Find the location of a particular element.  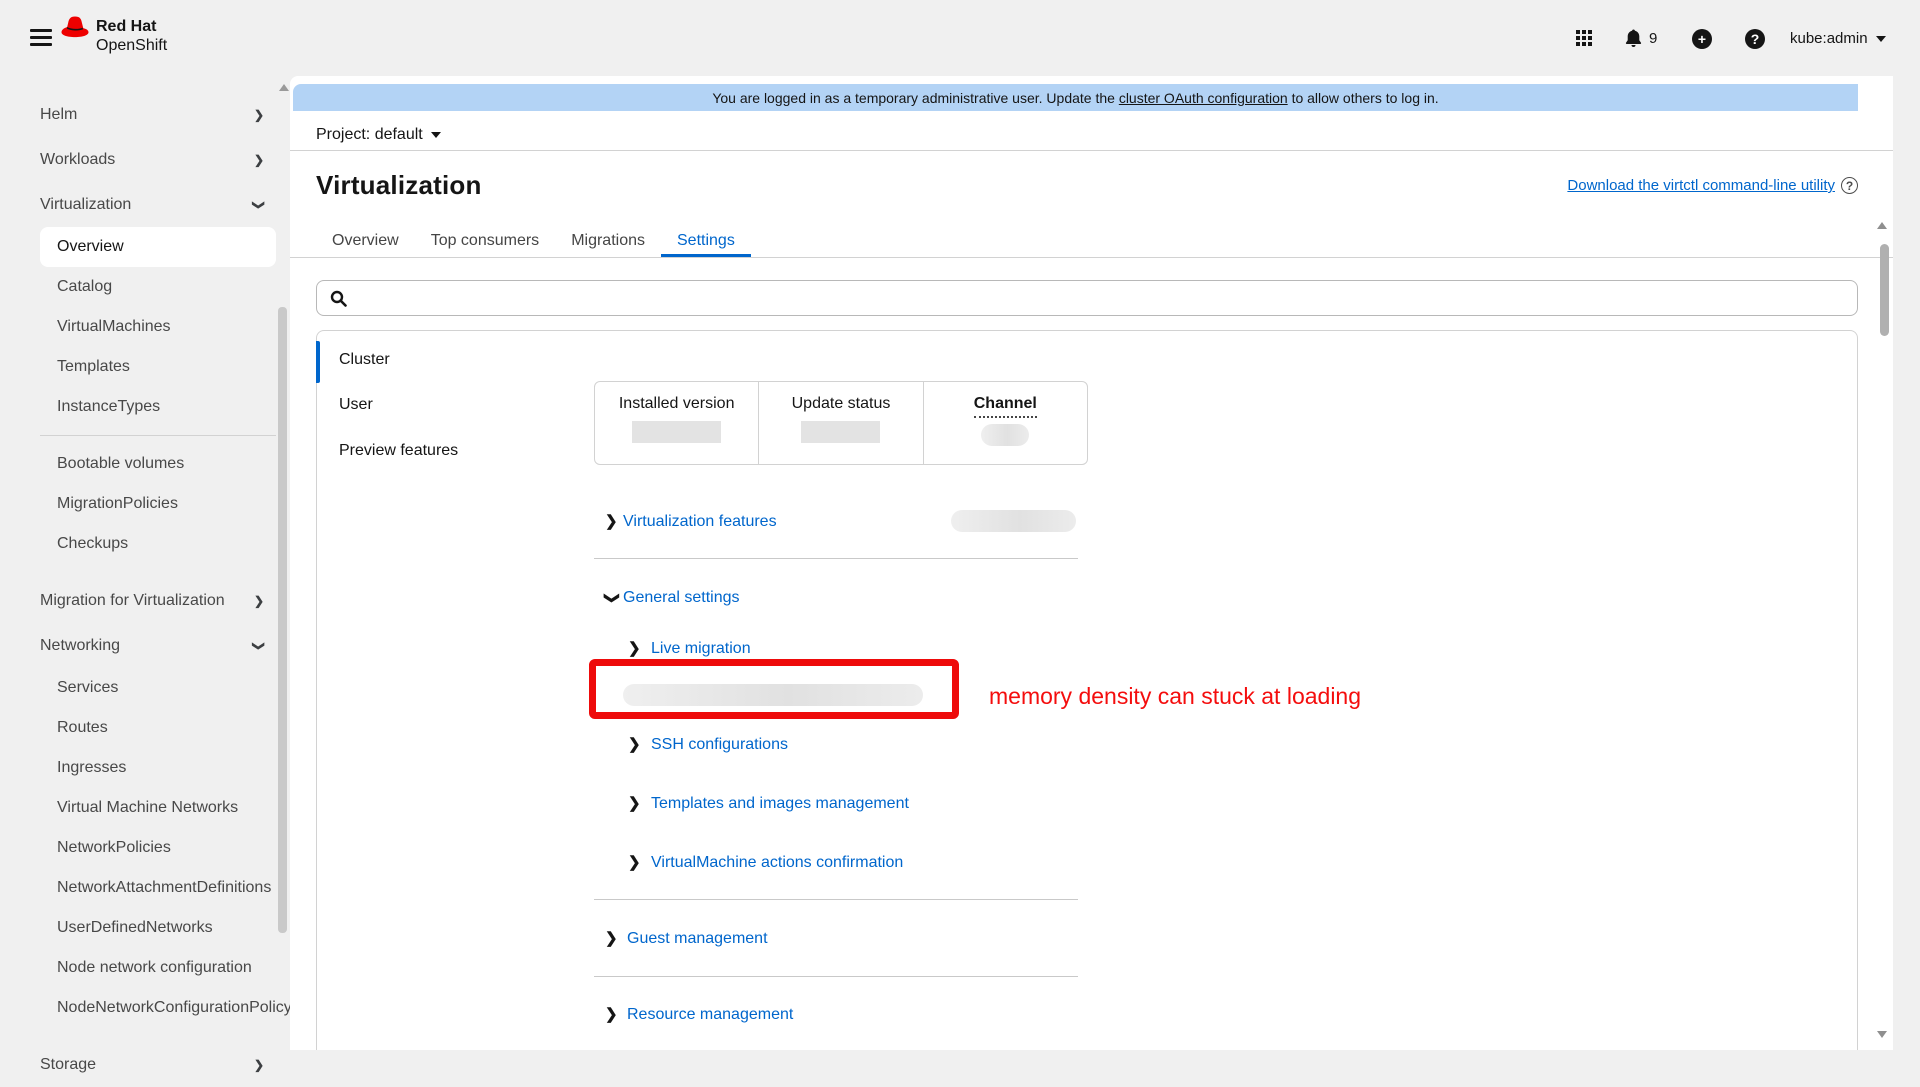

sidebar-item-bootable-volumes: Bootable volumes is located at coordinates (158, 464).